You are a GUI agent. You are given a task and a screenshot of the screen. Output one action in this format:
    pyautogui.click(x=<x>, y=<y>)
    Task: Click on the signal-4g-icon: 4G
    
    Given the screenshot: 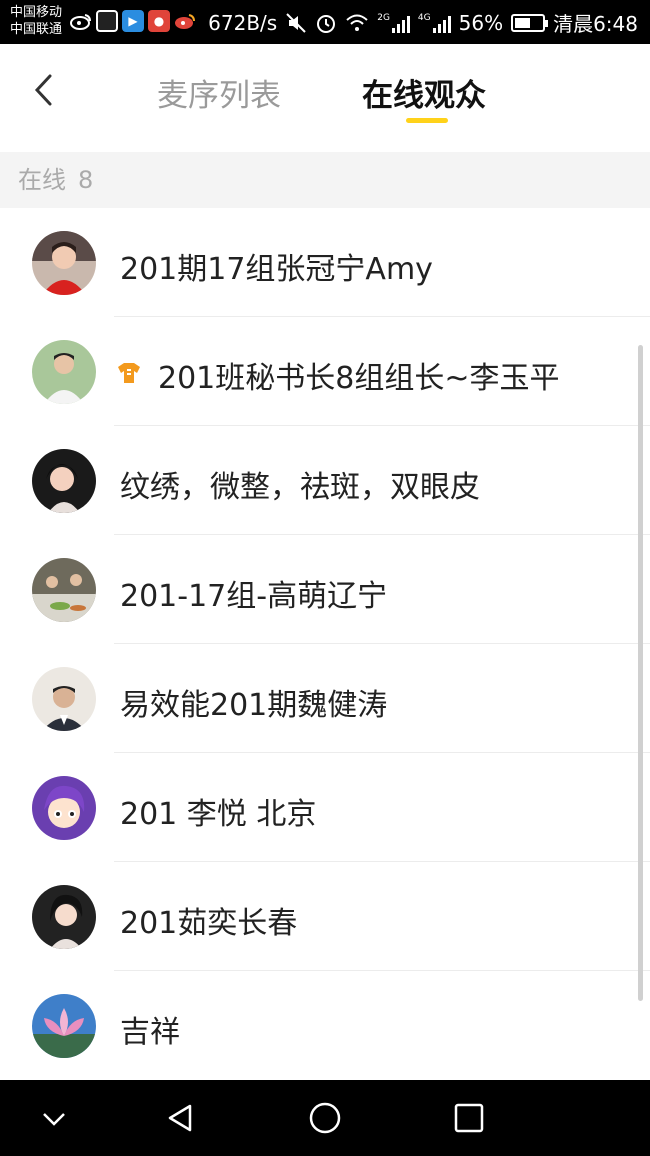 What is the action you would take?
    pyautogui.click(x=434, y=23)
    